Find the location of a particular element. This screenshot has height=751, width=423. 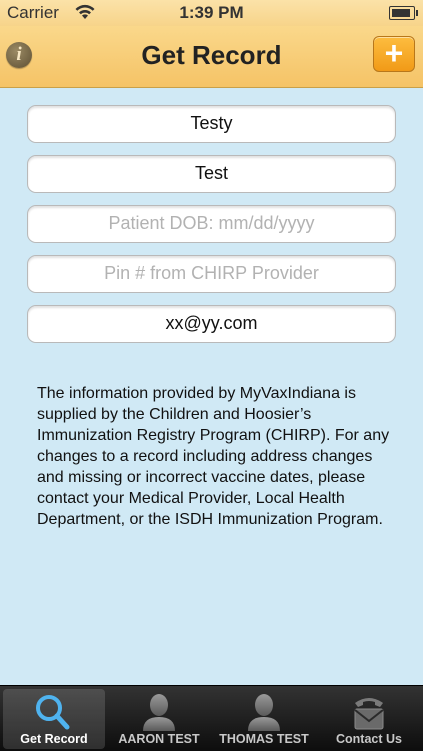

search-icon is located at coordinates (53, 712).